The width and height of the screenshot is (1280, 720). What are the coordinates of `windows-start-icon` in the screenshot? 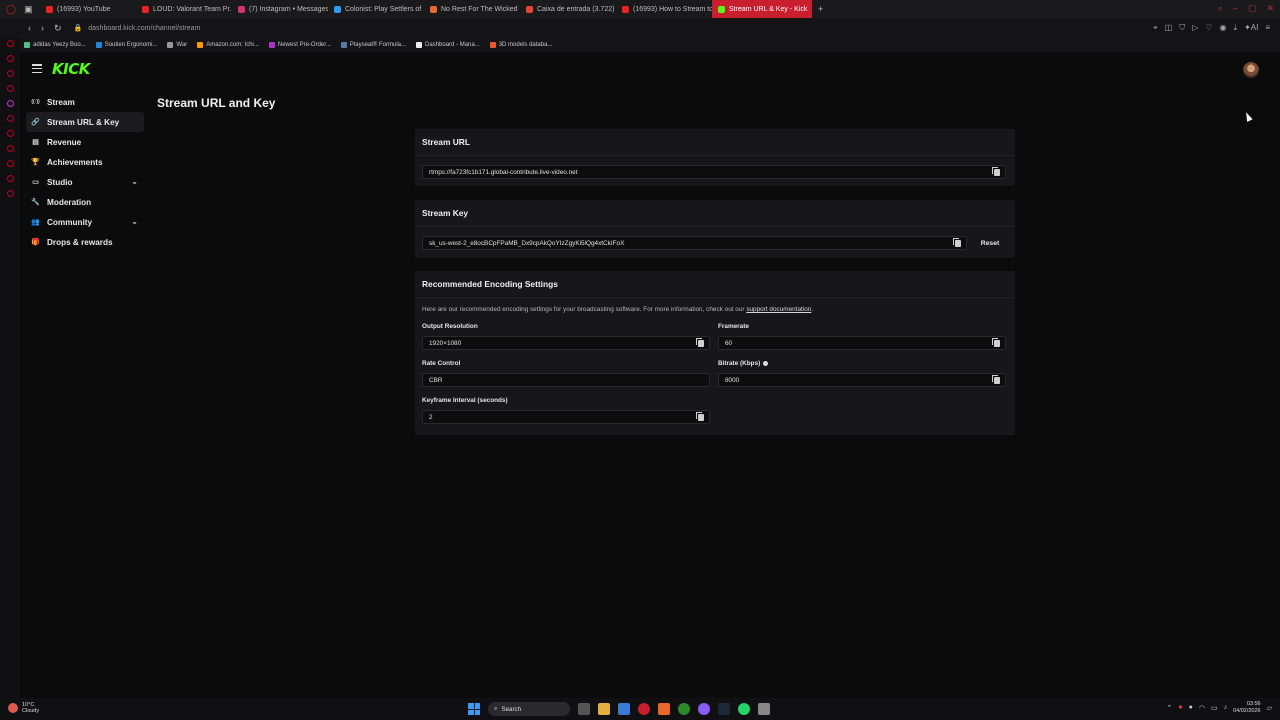 It's located at (474, 709).